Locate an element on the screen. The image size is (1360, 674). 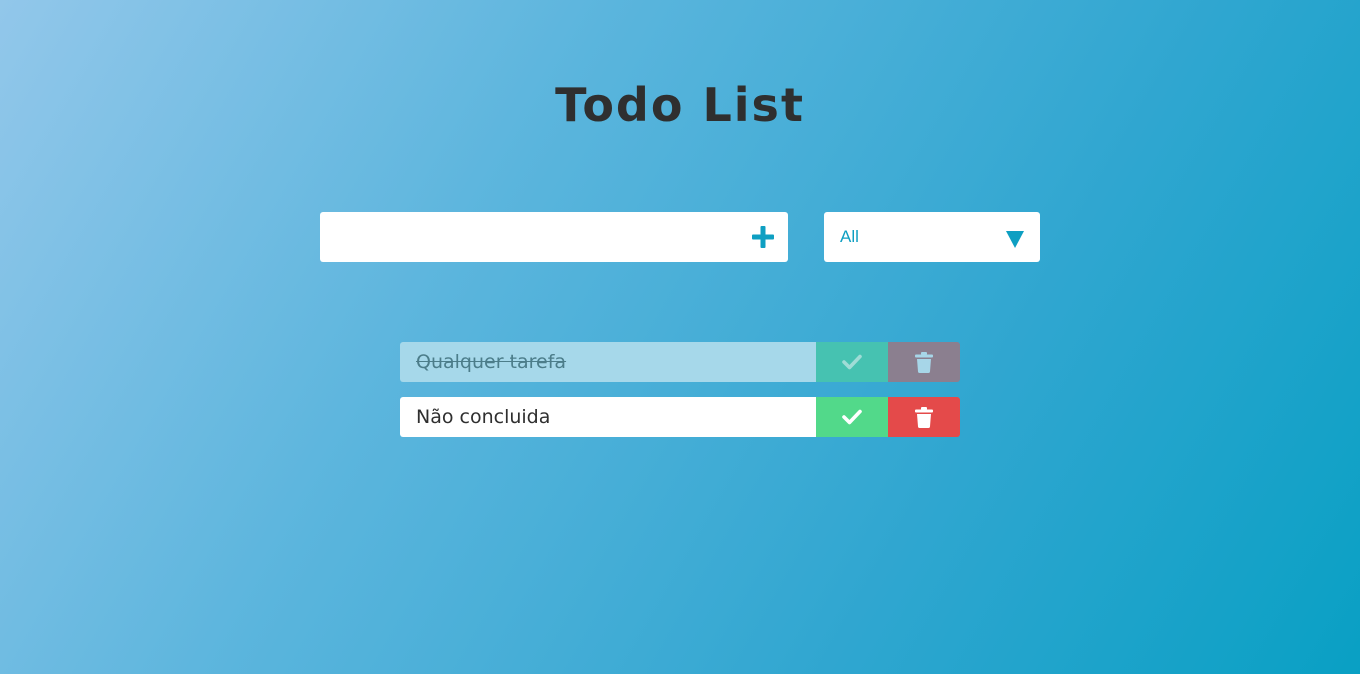
add-todo-button is located at coordinates (763, 237).